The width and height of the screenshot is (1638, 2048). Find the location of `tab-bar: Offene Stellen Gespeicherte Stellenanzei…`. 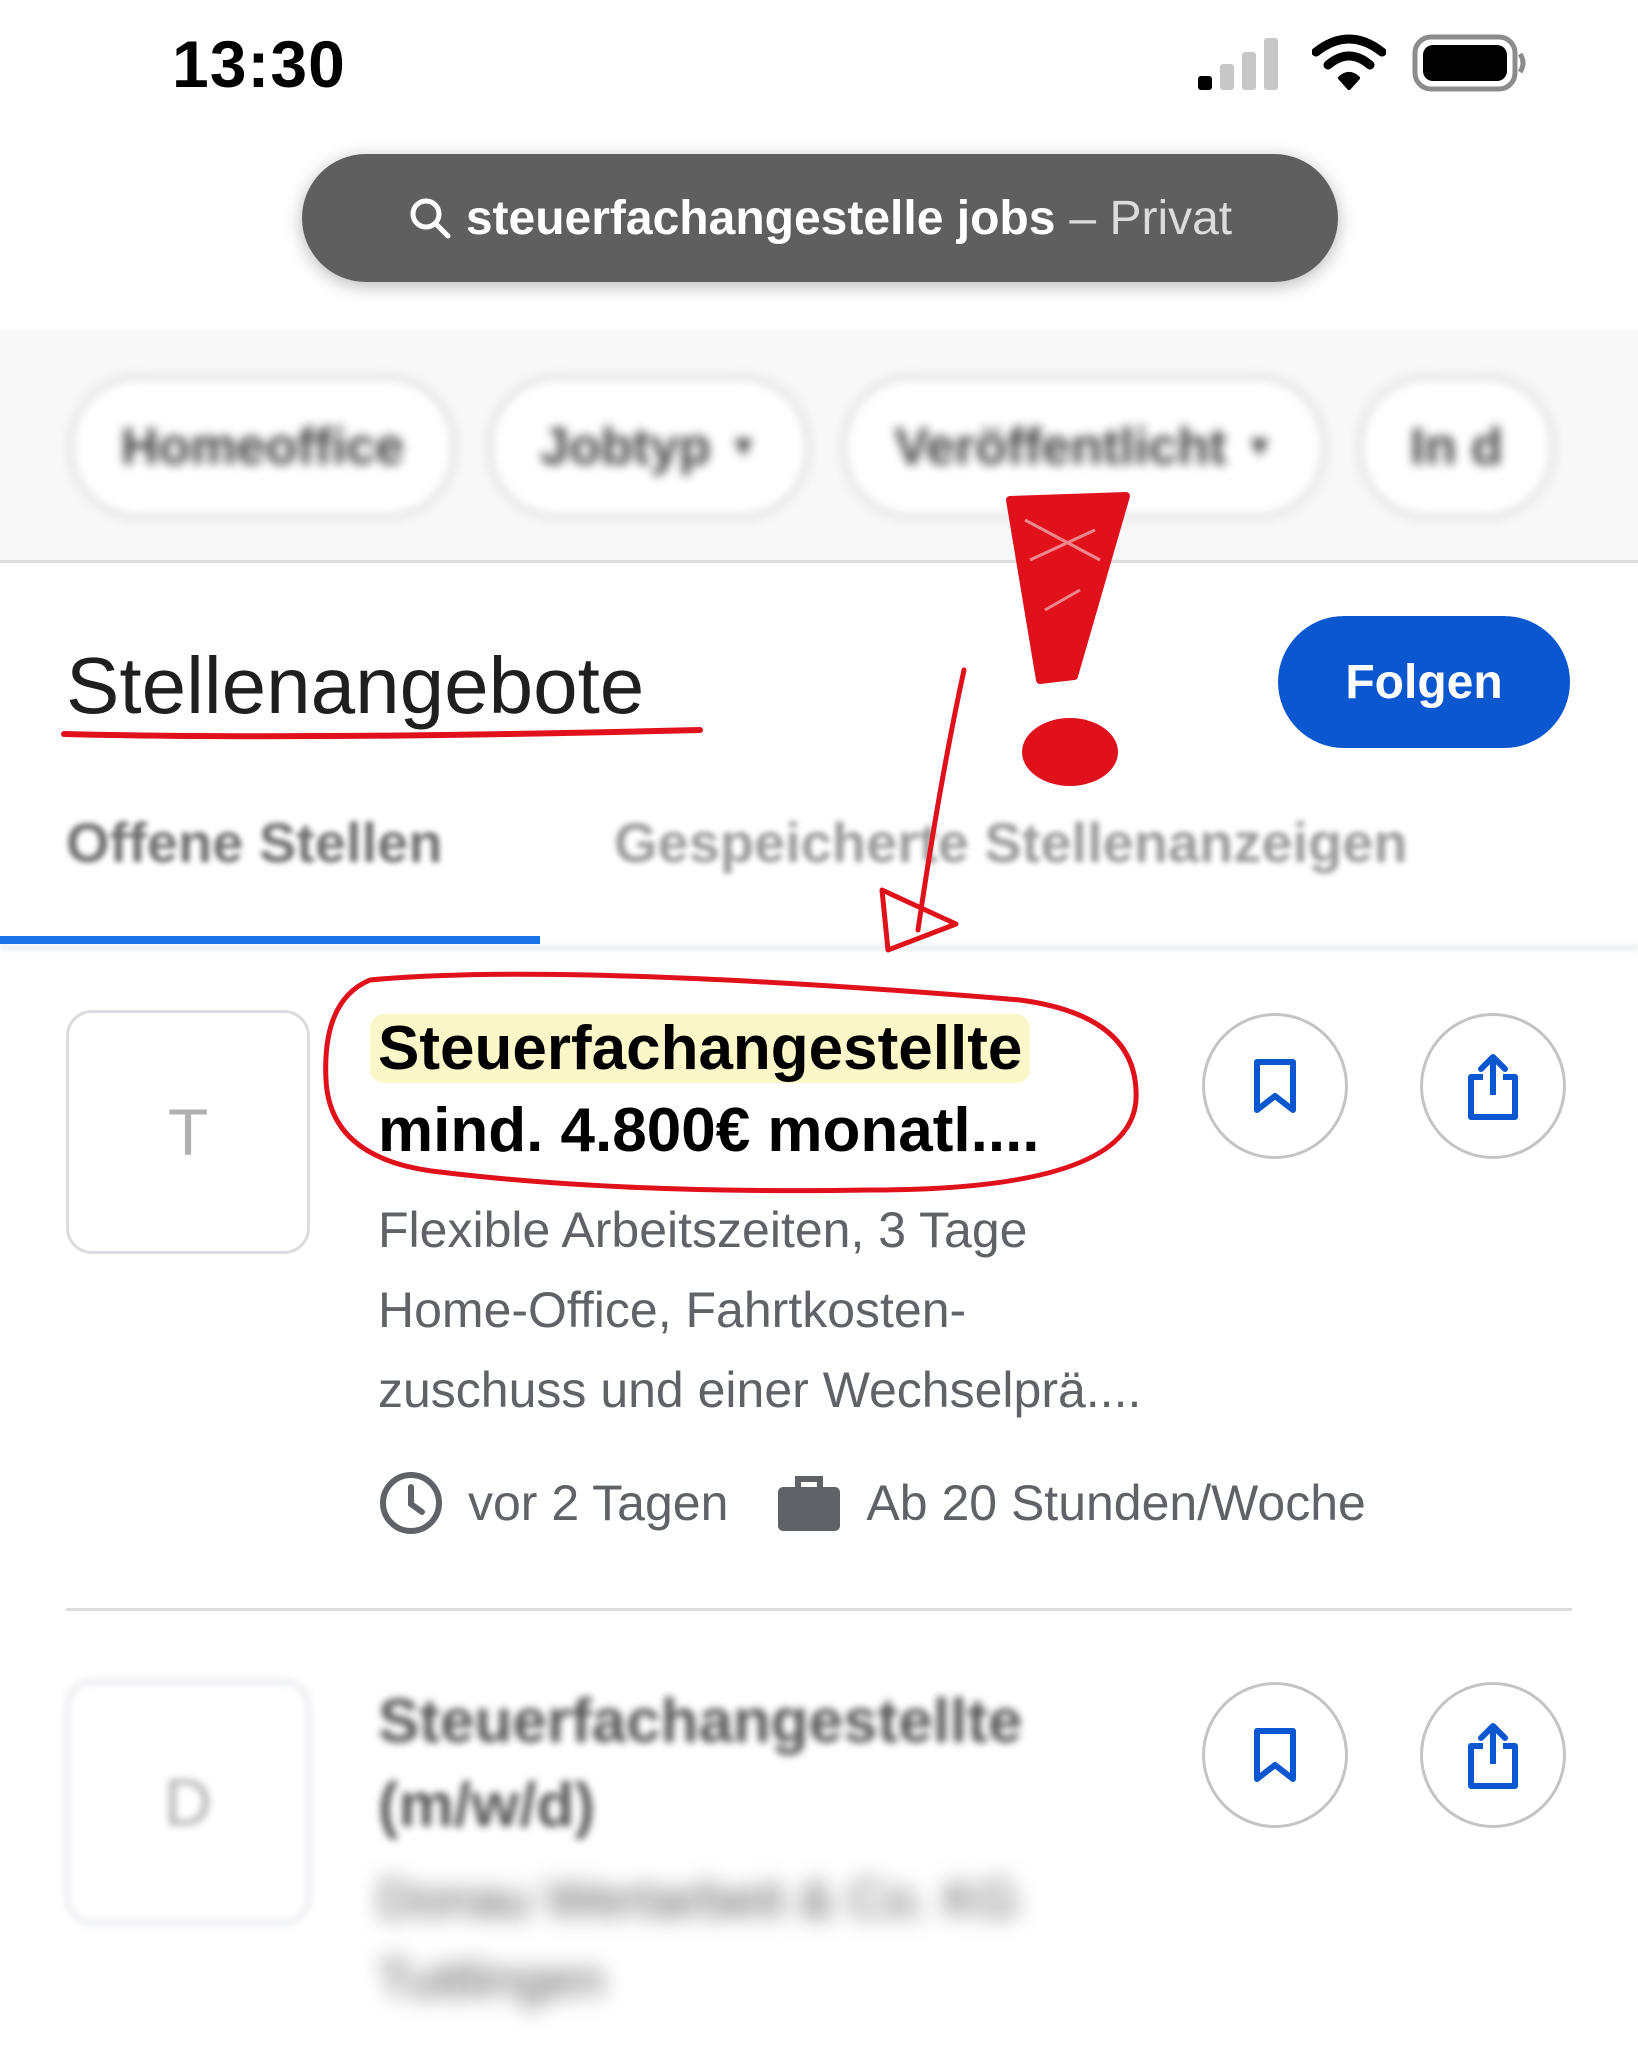

tab-bar: Offene Stellen Gespeicherte Stellenanzei… is located at coordinates (819, 869).